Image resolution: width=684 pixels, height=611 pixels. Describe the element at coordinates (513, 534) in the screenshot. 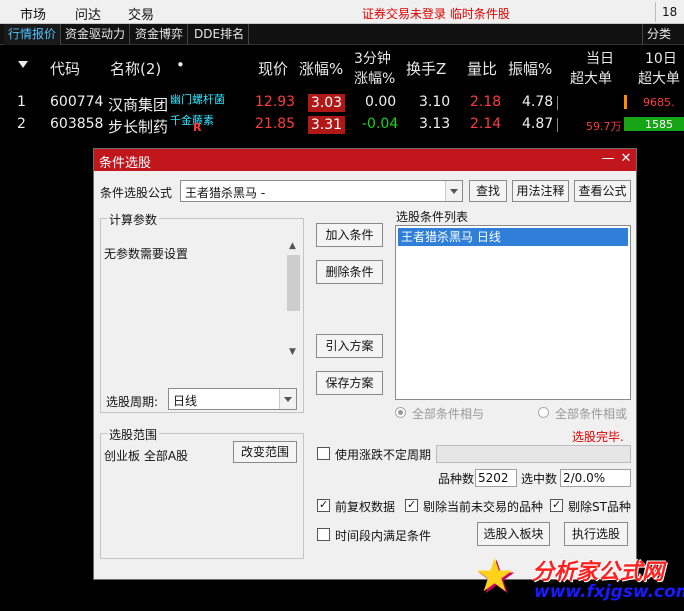

I see `to-block-button: 选股入板块` at that location.